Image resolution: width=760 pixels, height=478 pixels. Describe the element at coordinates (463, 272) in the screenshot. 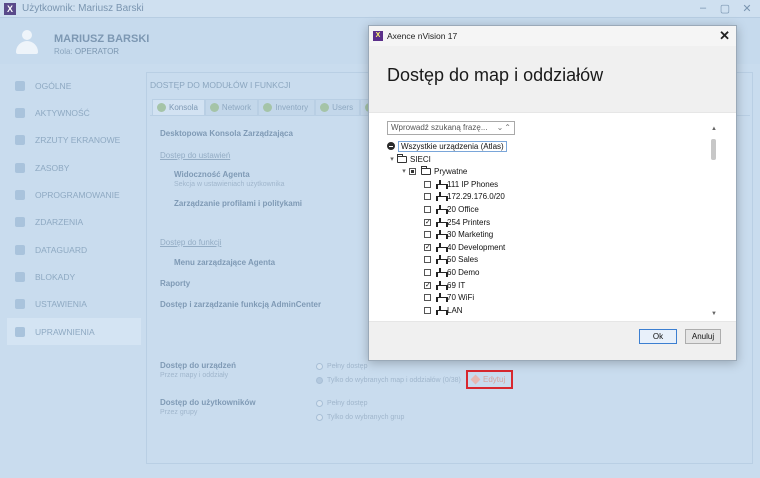

I see `tree-item-label: 60 Demo` at that location.